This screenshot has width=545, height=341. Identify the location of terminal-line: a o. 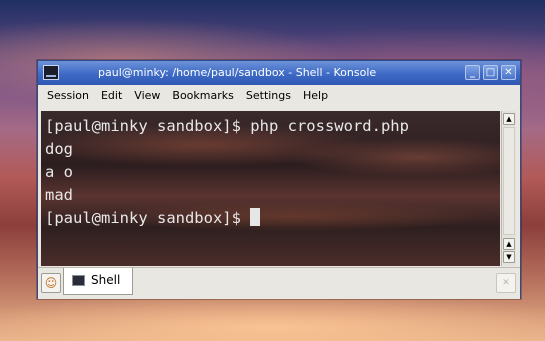
(59, 172).